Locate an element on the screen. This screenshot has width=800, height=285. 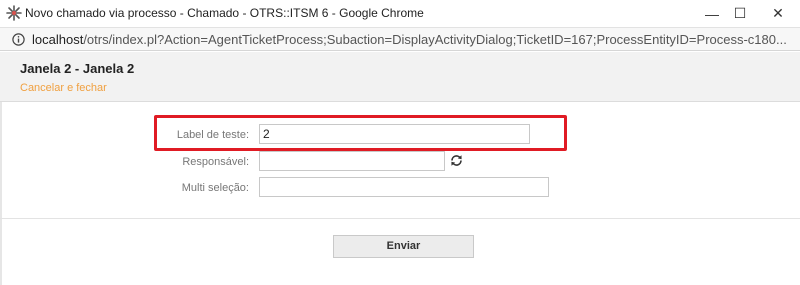
submit-button: Enviar is located at coordinates (403, 246).